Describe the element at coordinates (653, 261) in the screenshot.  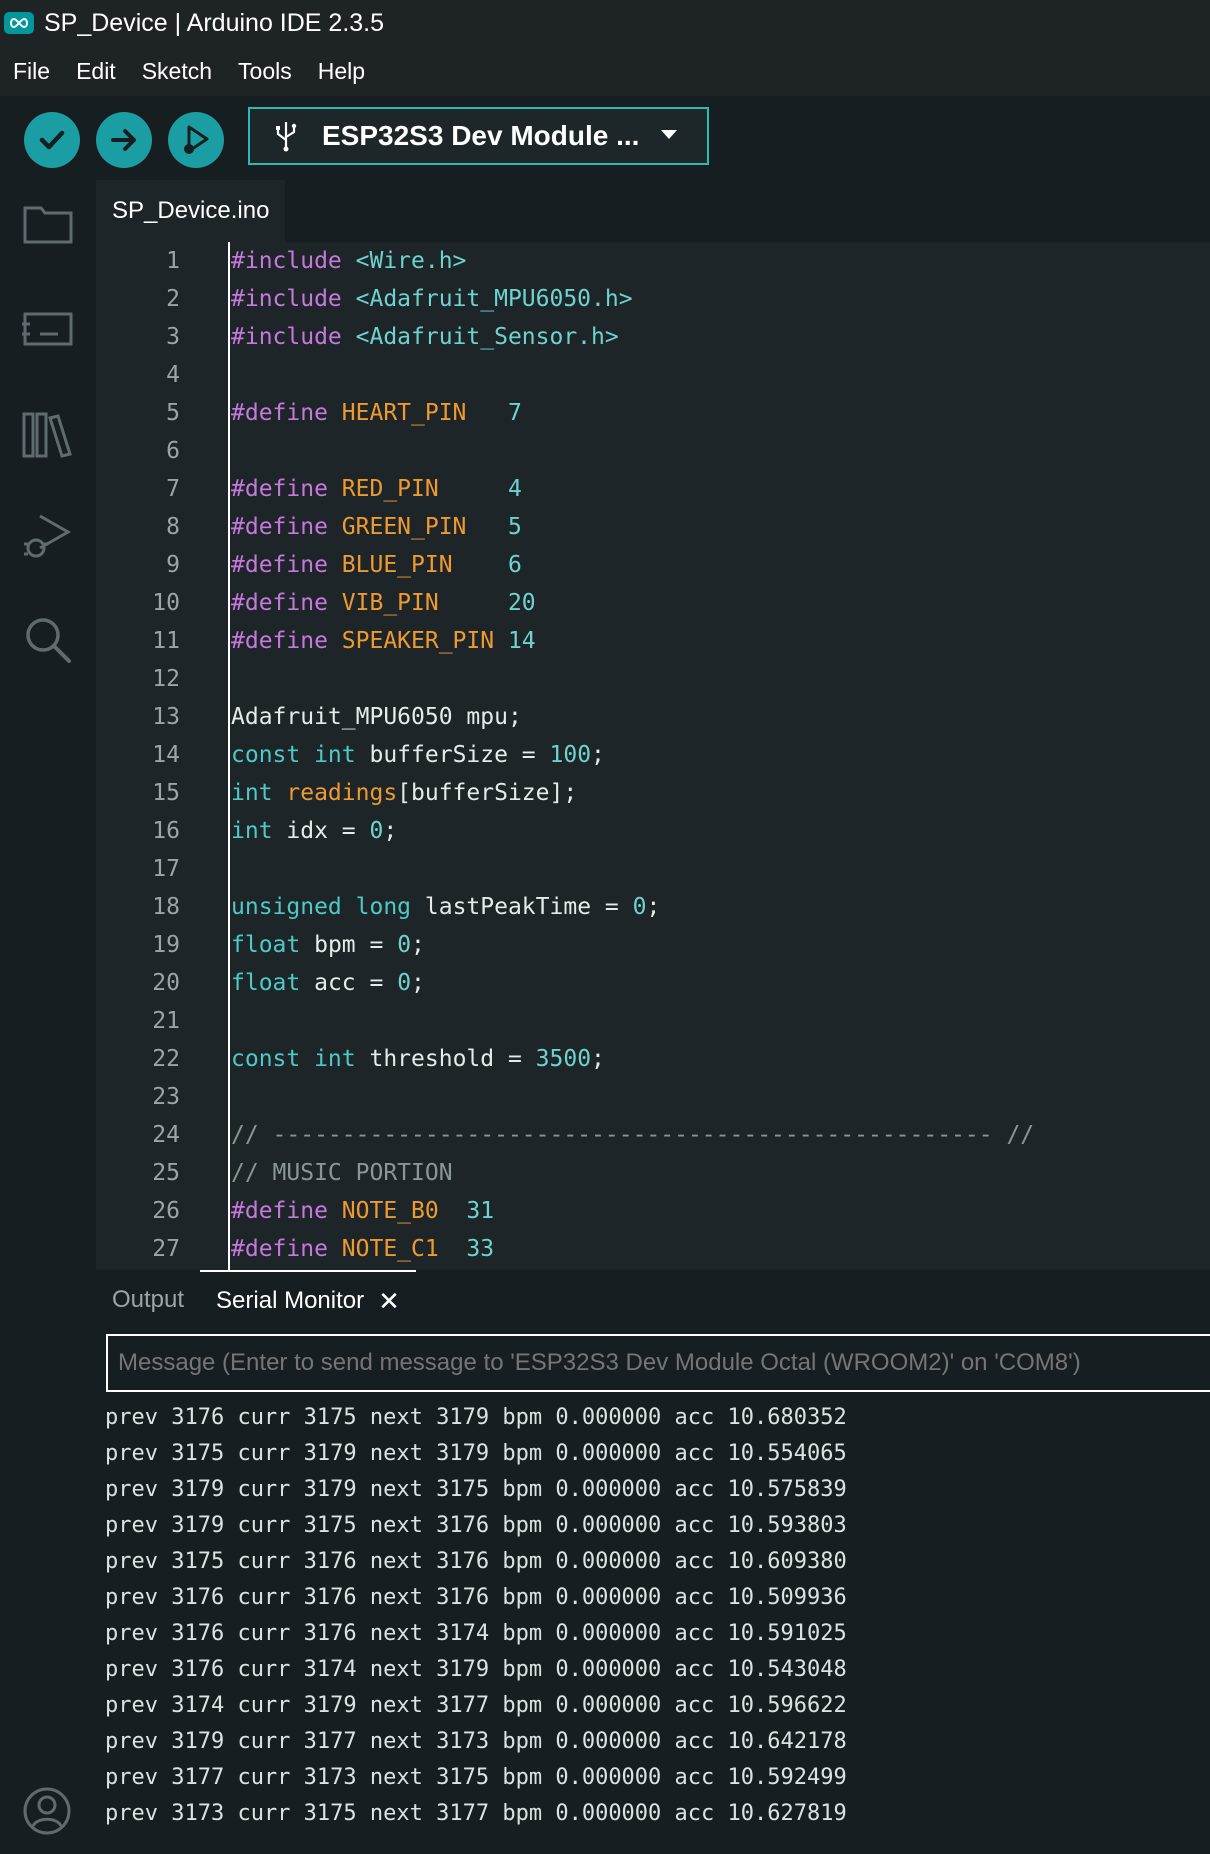
I see `code-line: 1 #include <Wire.h>` at that location.